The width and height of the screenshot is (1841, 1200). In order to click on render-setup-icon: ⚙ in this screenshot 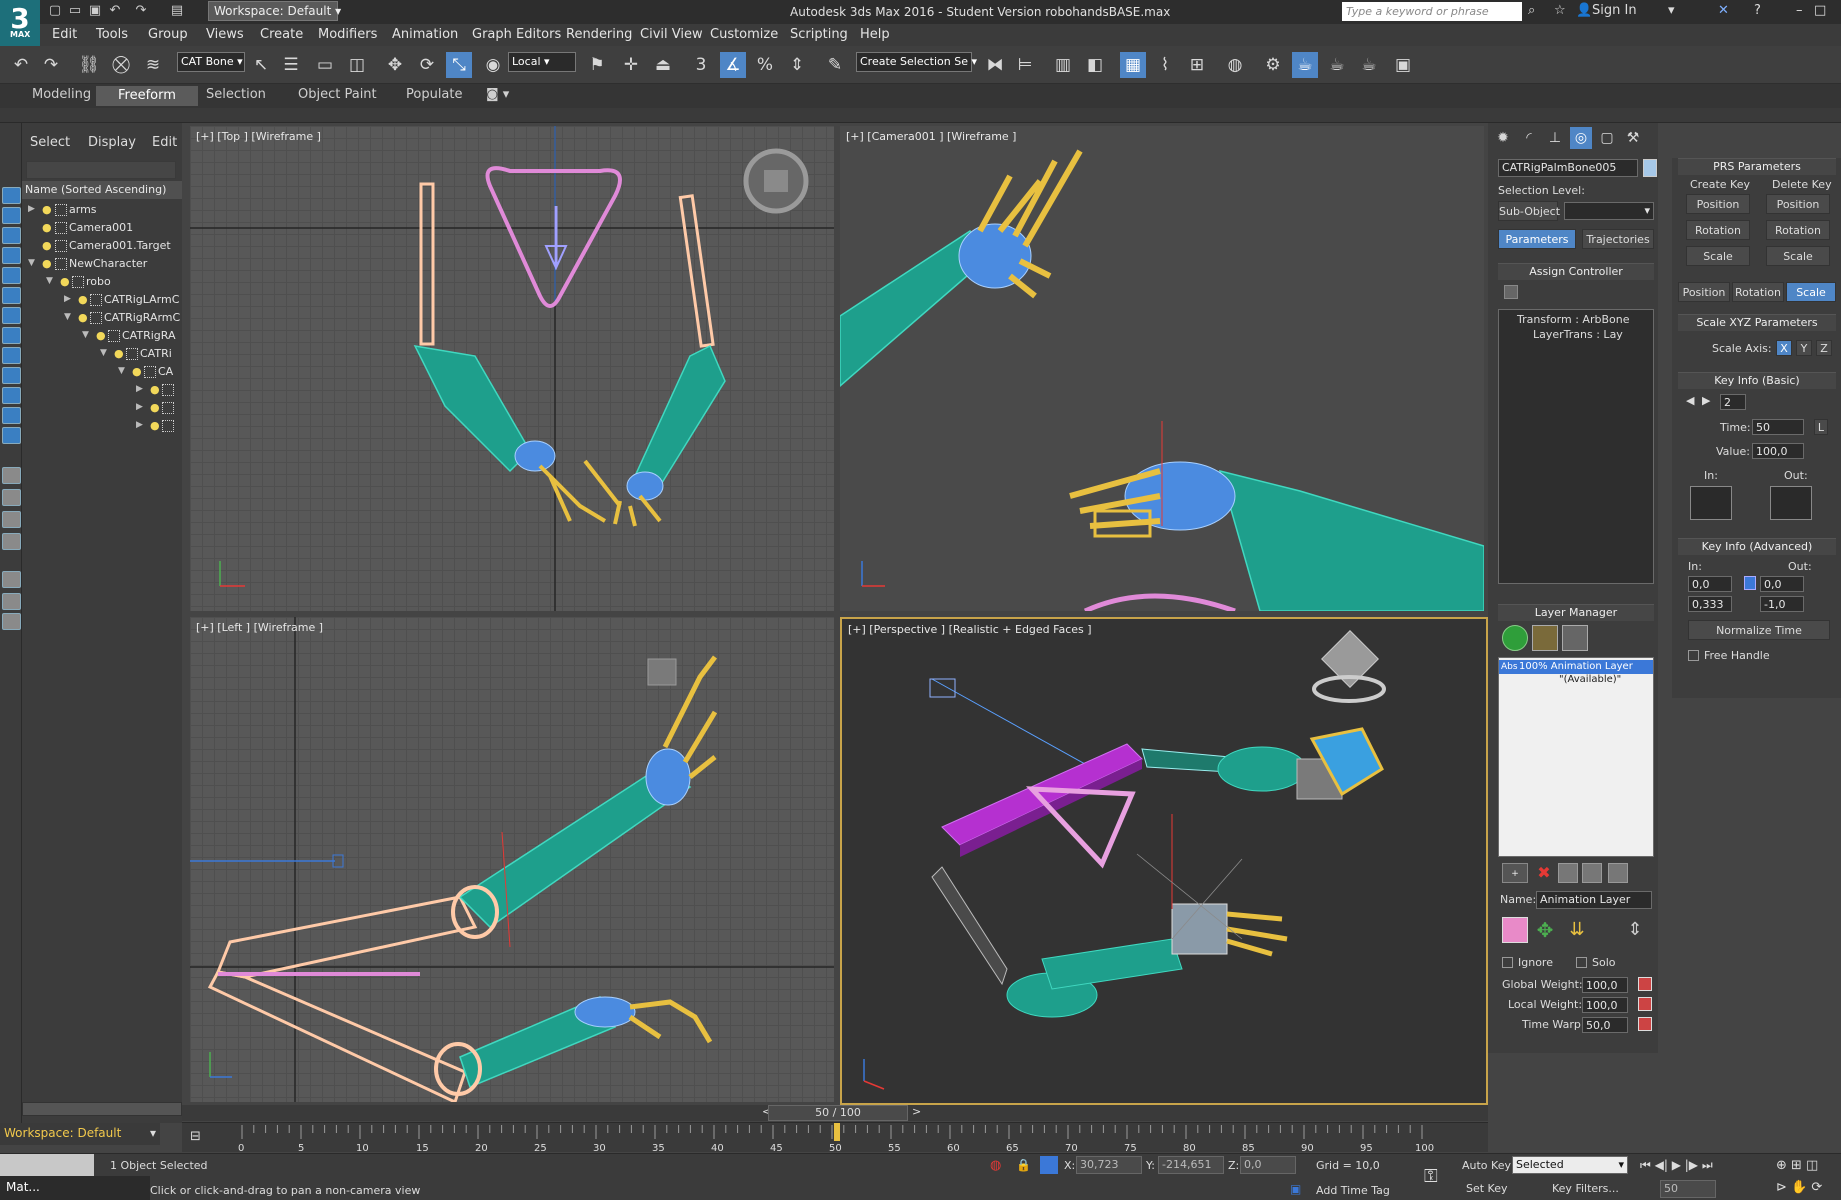, I will do `click(1273, 65)`.